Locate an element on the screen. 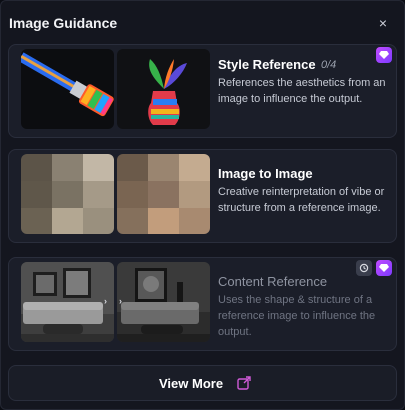  content-reference-thumb-1: › is located at coordinates (67, 302).